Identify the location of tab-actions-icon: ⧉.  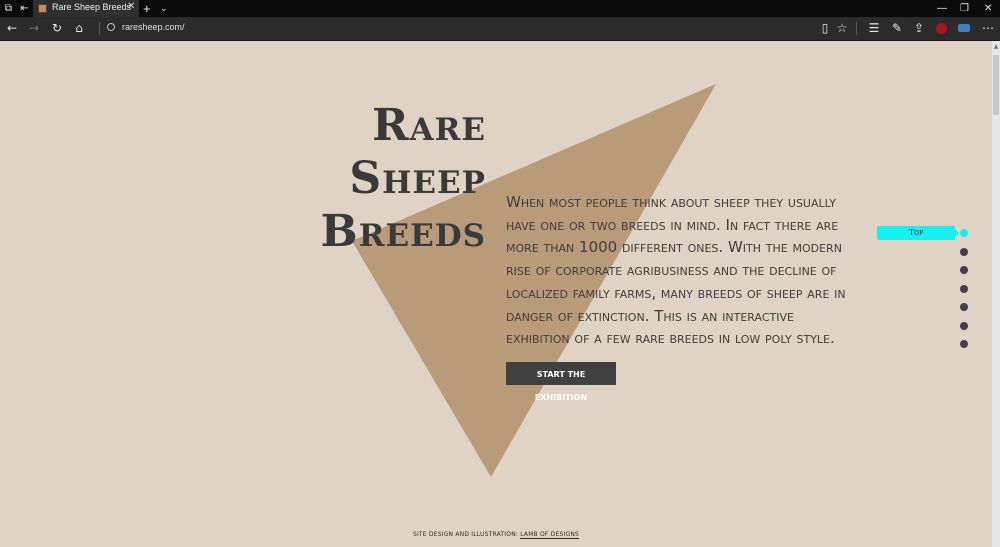
(8, 8).